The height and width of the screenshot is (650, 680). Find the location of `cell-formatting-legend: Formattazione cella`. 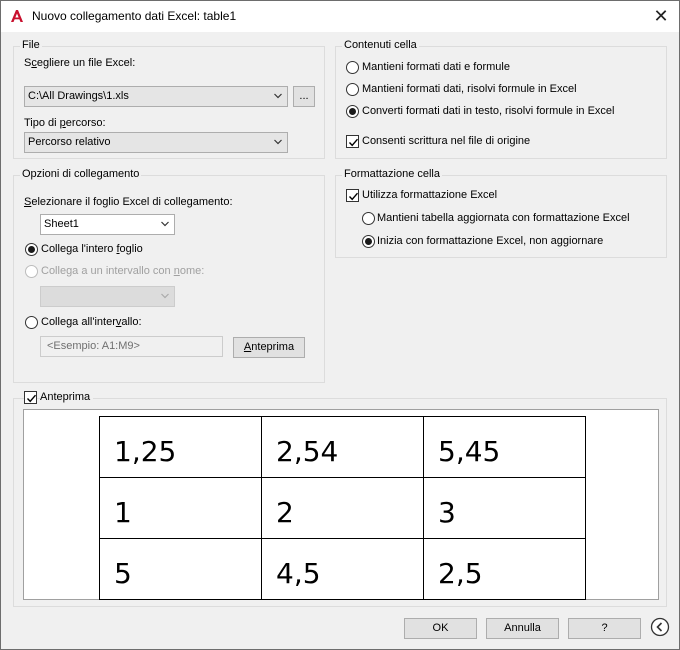

cell-formatting-legend: Formattazione cella is located at coordinates (392, 174).